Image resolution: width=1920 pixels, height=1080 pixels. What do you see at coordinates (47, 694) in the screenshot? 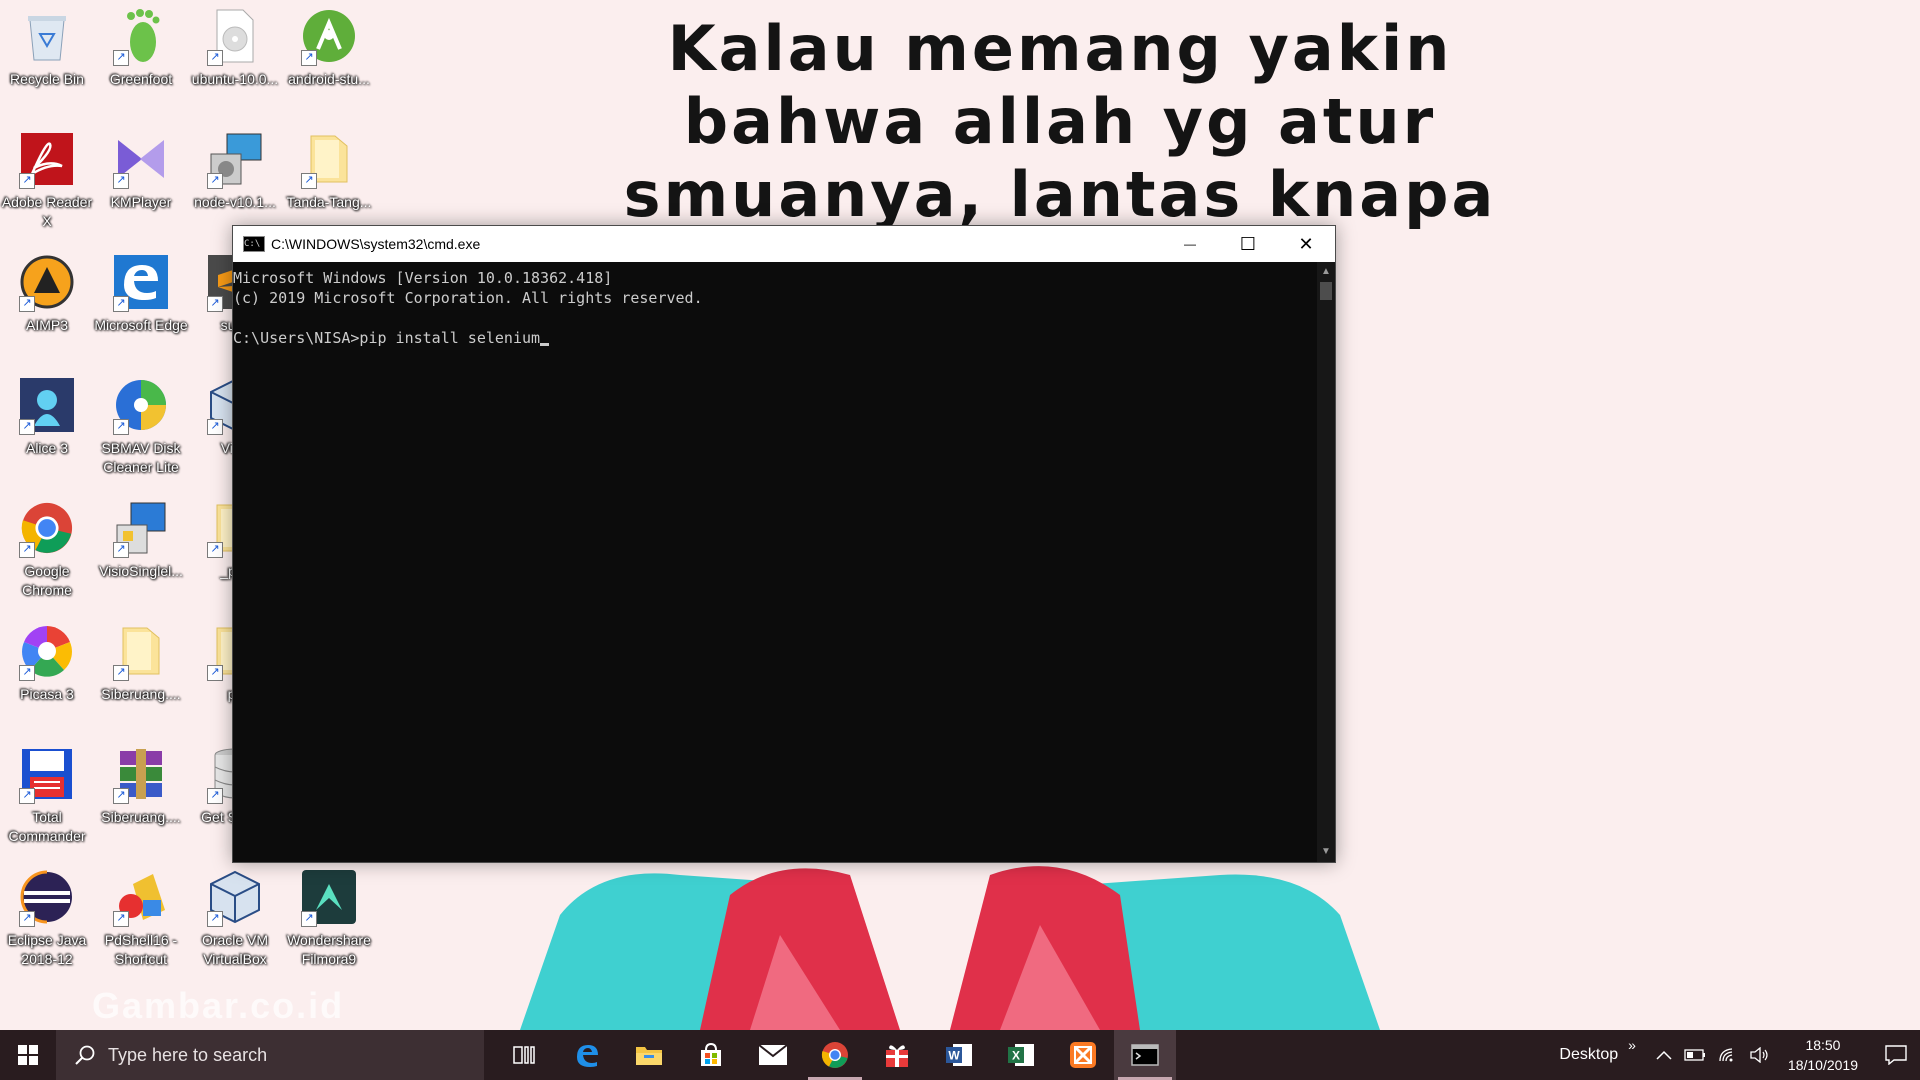
I see `desktop-icon-label: Picasa 3` at bounding box center [47, 694].